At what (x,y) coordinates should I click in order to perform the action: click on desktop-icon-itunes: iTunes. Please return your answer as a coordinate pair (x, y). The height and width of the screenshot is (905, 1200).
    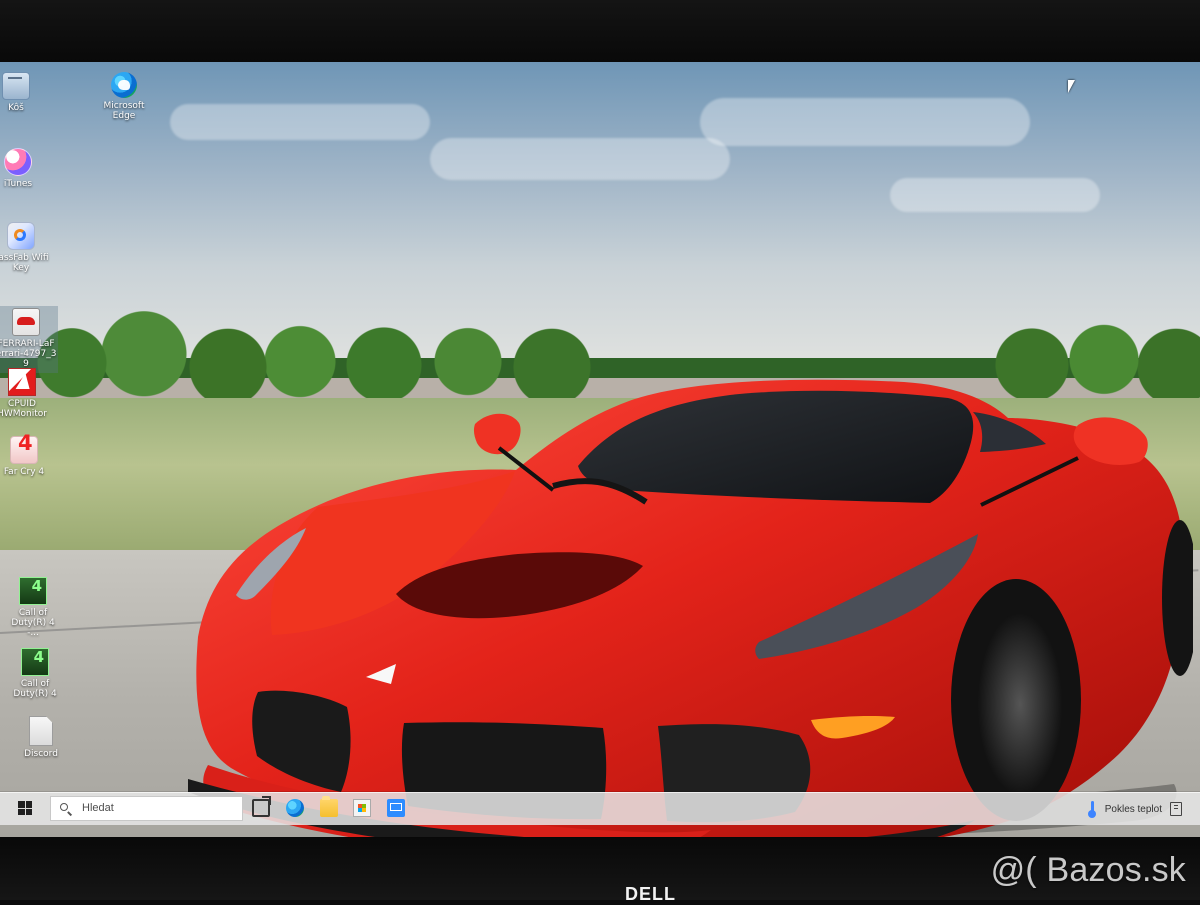
    Looking at the image, I should click on (23, 168).